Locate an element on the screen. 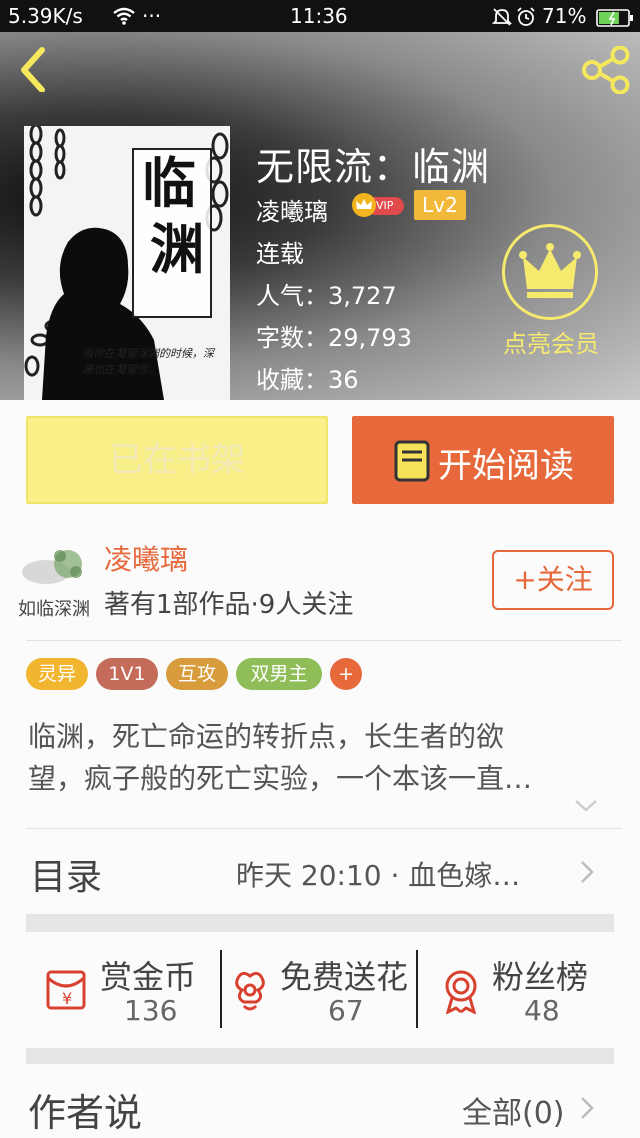 The image size is (640, 1138). avatar-caption: 如临深渊 is located at coordinates (54, 609).